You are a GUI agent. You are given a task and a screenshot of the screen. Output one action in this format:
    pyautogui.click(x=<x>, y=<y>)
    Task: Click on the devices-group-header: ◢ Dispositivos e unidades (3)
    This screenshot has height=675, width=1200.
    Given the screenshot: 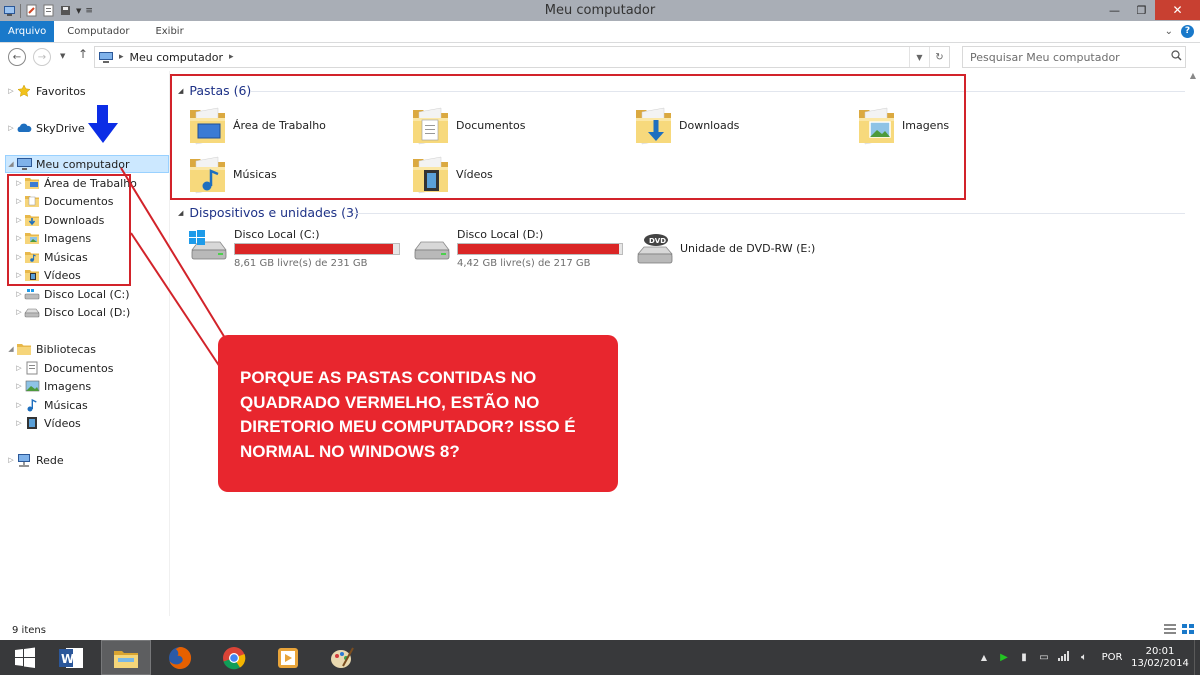 What is the action you would take?
    pyautogui.click(x=268, y=212)
    